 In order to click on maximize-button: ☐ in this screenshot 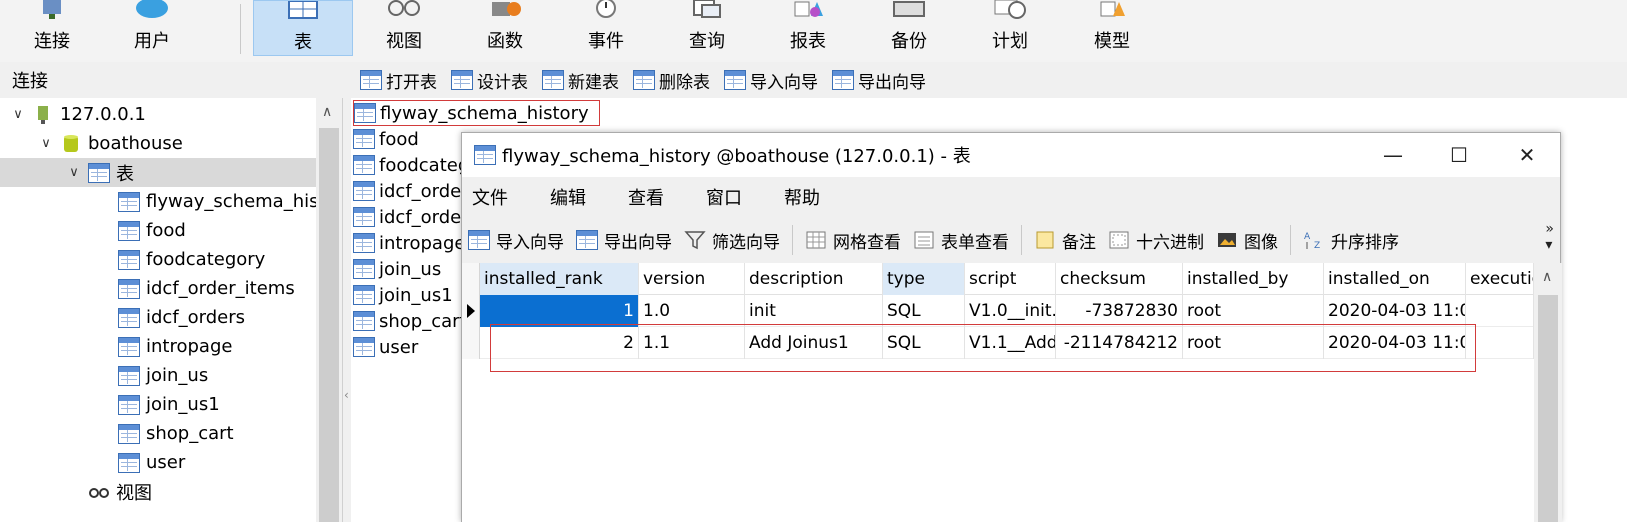, I will do `click(1459, 155)`.